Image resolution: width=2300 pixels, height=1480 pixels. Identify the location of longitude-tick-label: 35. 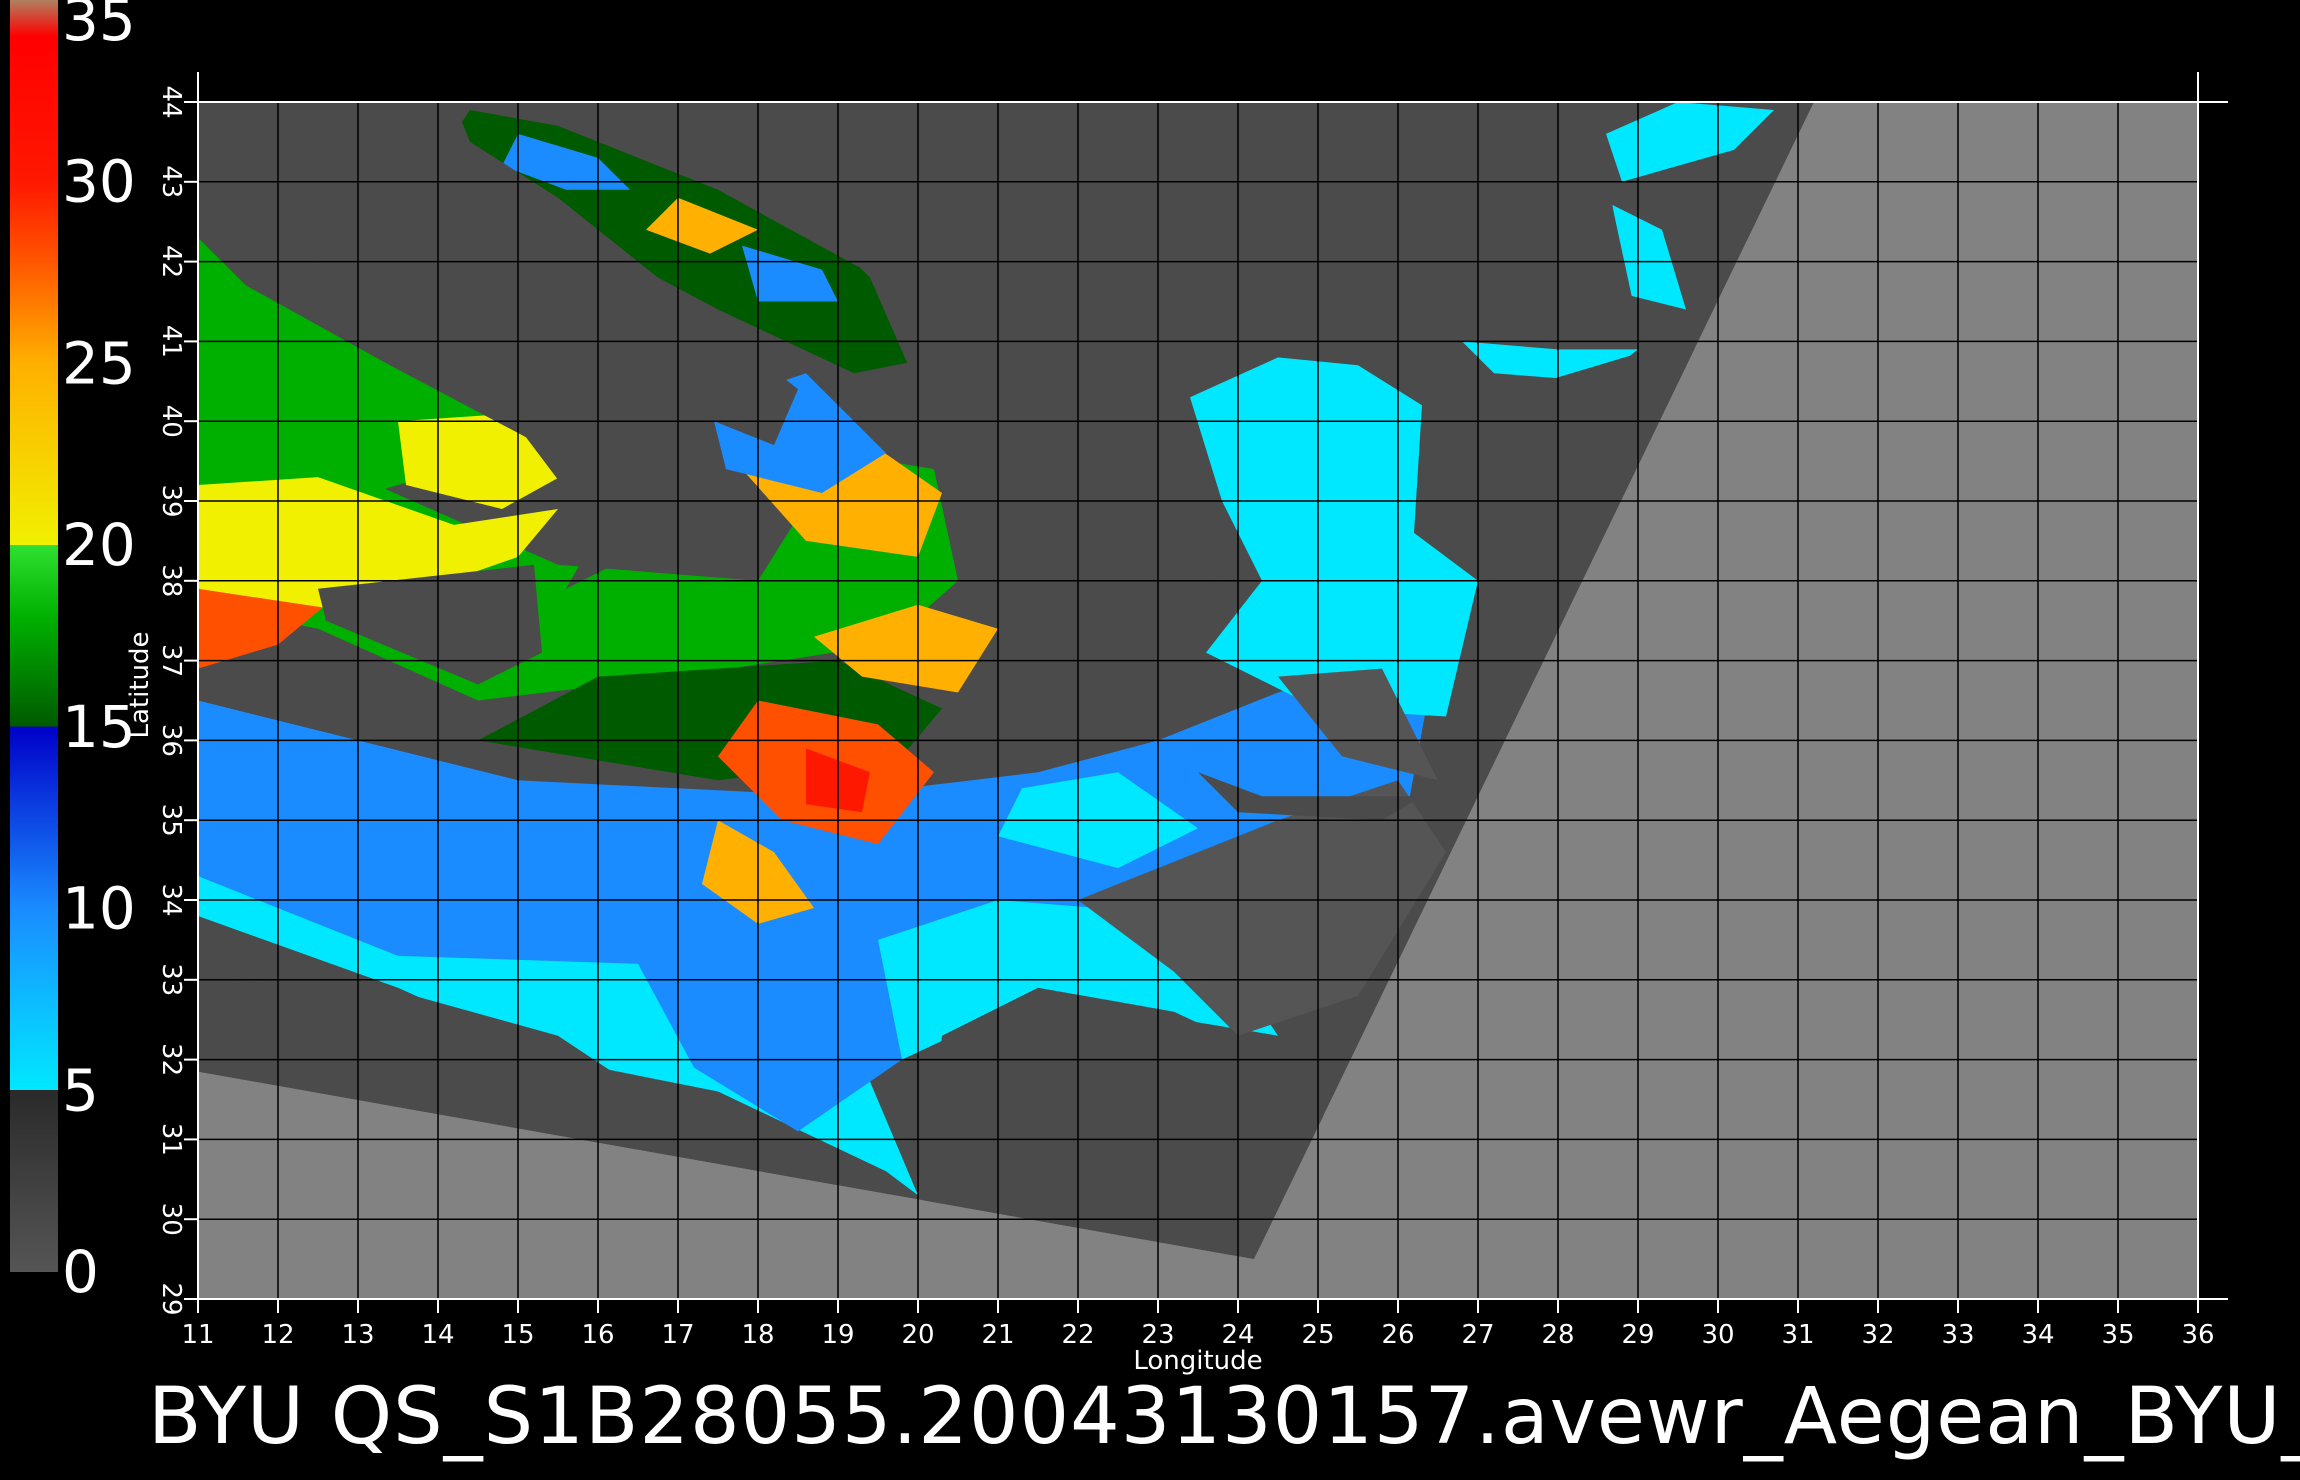
(2117, 1335).